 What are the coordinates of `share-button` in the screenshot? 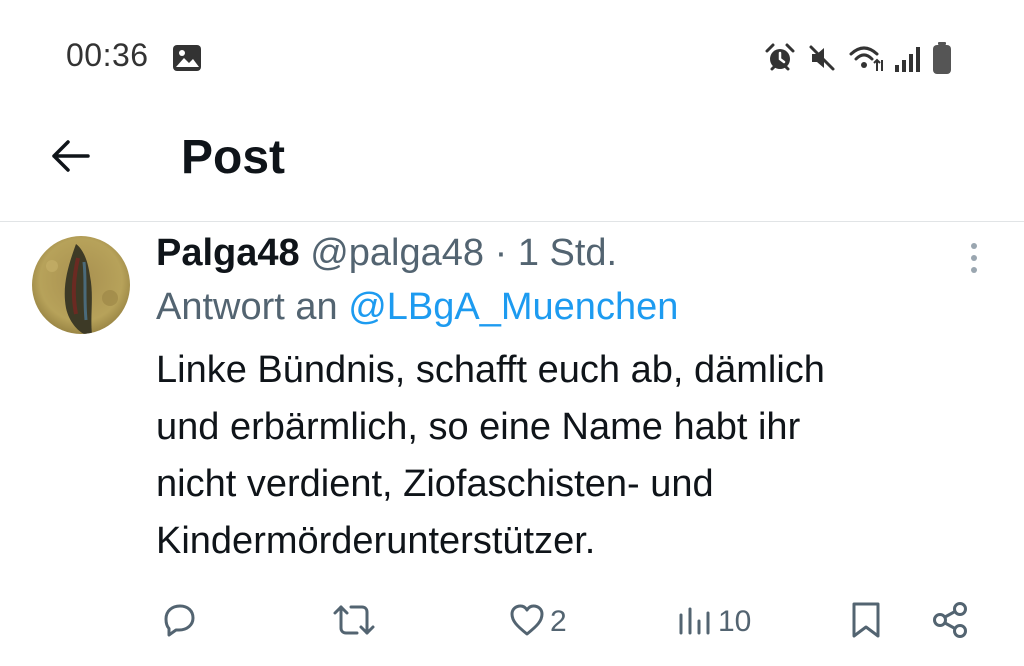 It's located at (950, 622).